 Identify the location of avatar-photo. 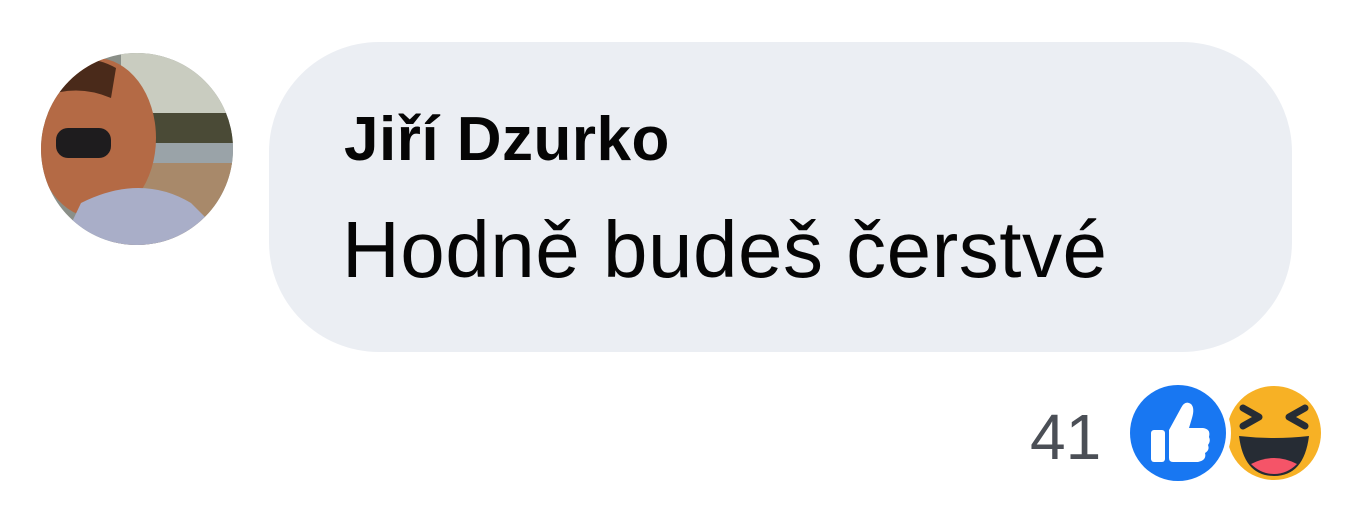
(137, 149).